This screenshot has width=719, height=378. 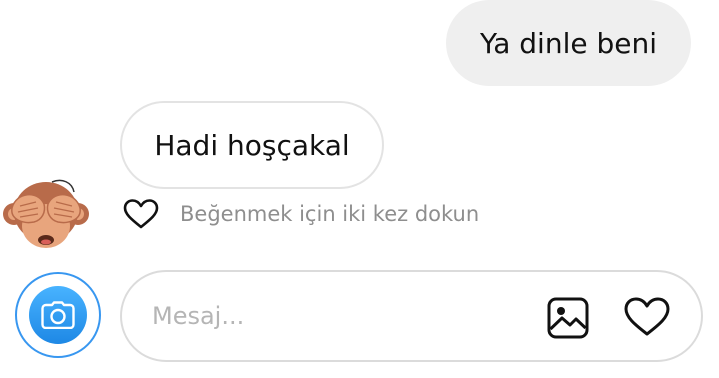 I want to click on image-gallery-icon, so click(x=568, y=318).